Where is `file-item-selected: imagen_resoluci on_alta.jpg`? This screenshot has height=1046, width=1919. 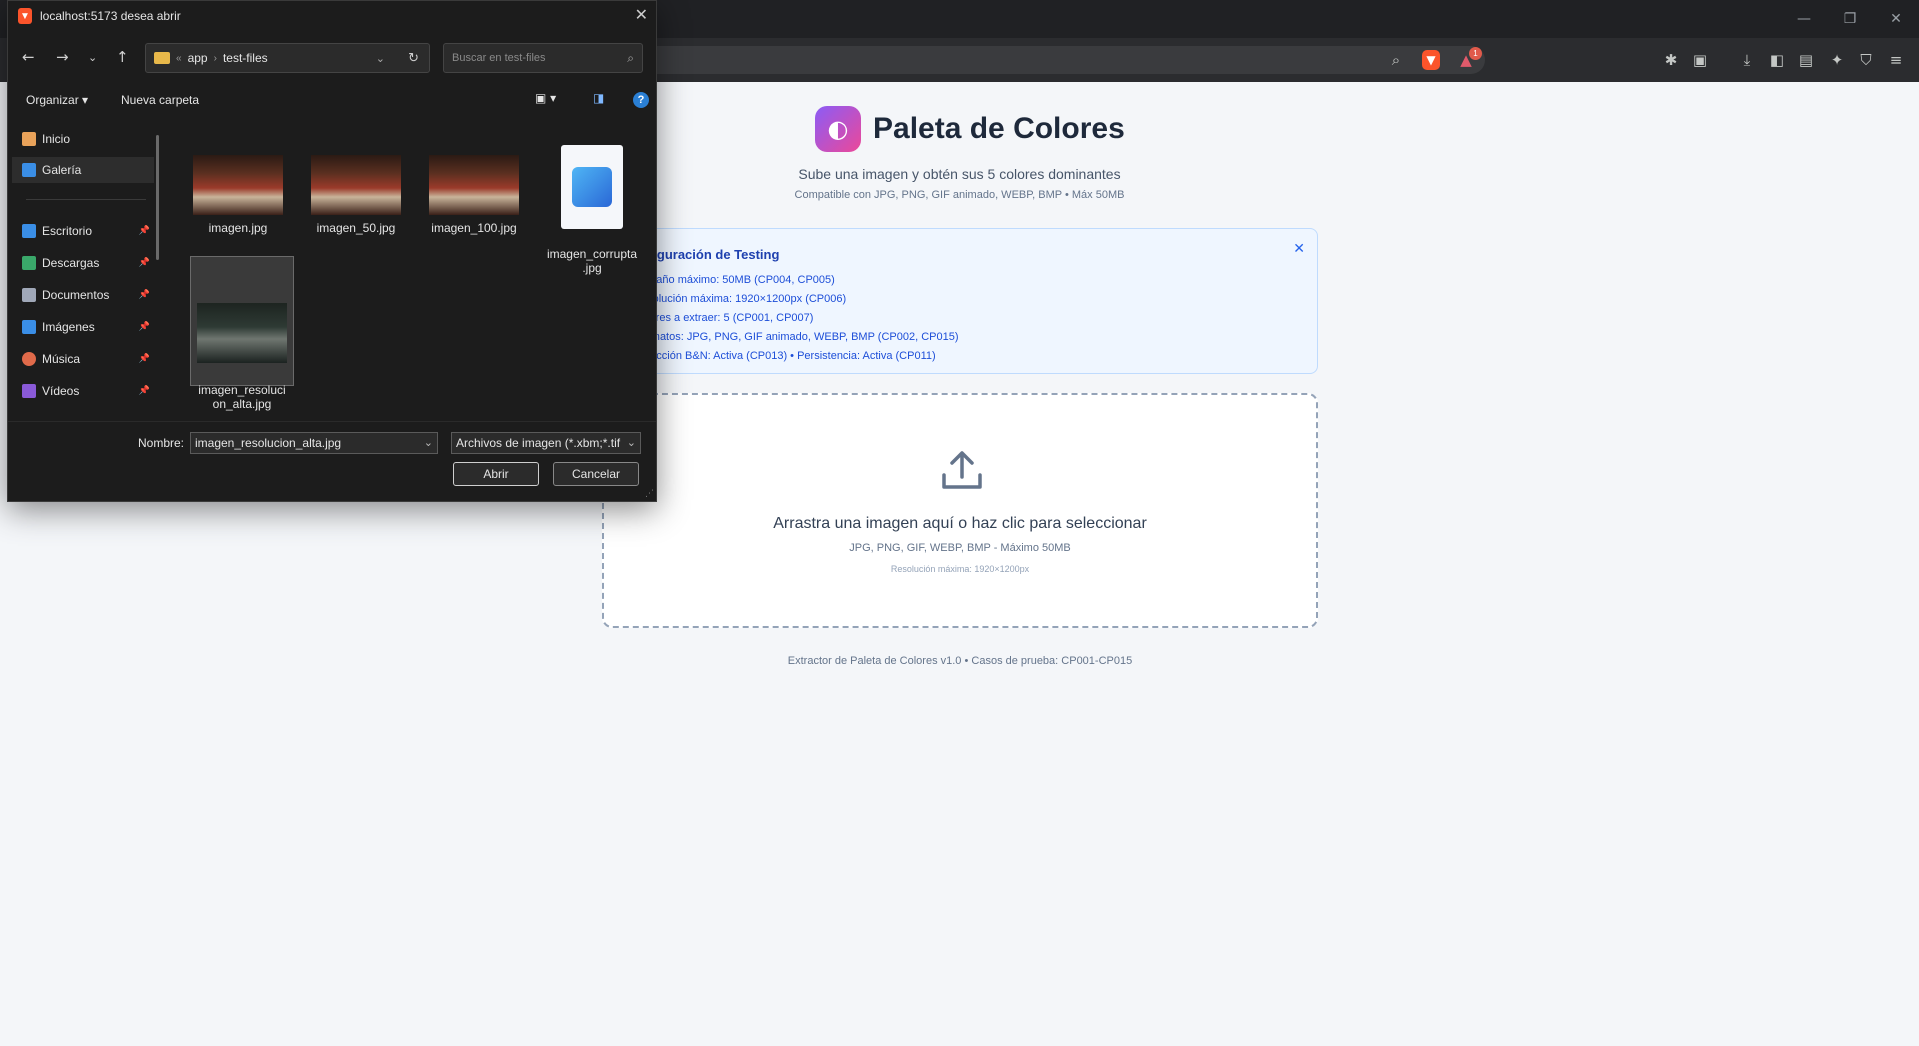 file-item-selected: imagen_resoluci on_alta.jpg is located at coordinates (242, 333).